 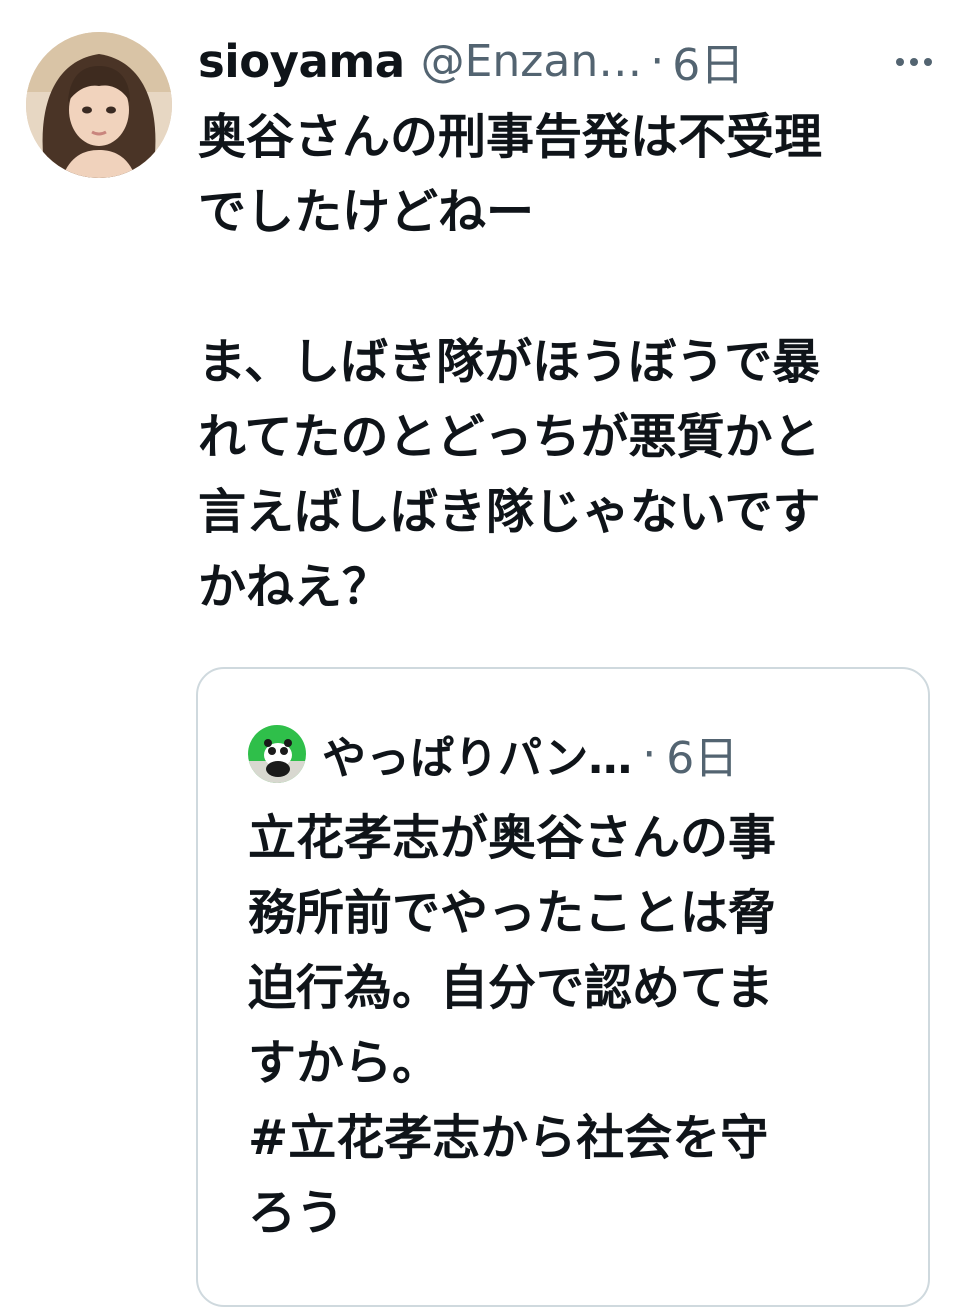 What do you see at coordinates (708, 61) in the screenshot?
I see `timestamp: 6日` at bounding box center [708, 61].